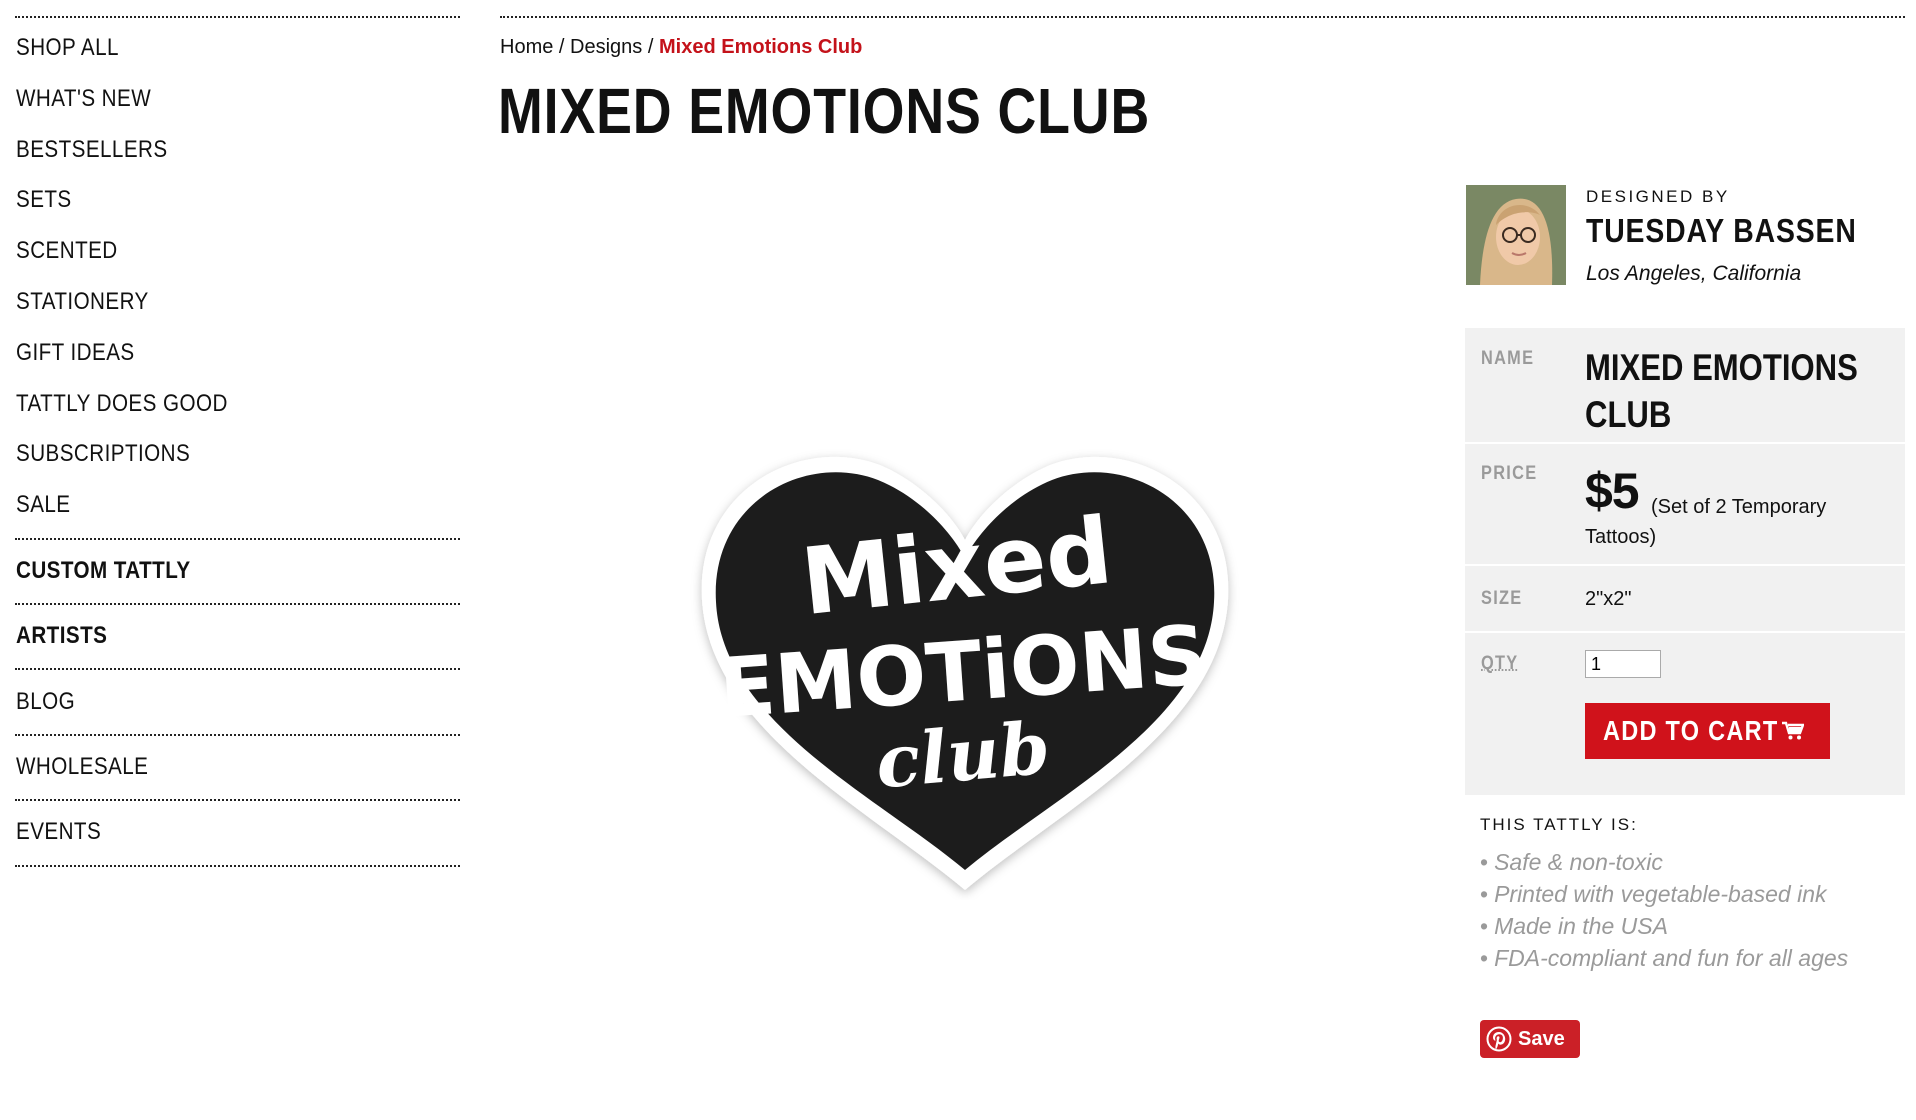  I want to click on designer-location: Los Angeles, California, so click(1694, 273).